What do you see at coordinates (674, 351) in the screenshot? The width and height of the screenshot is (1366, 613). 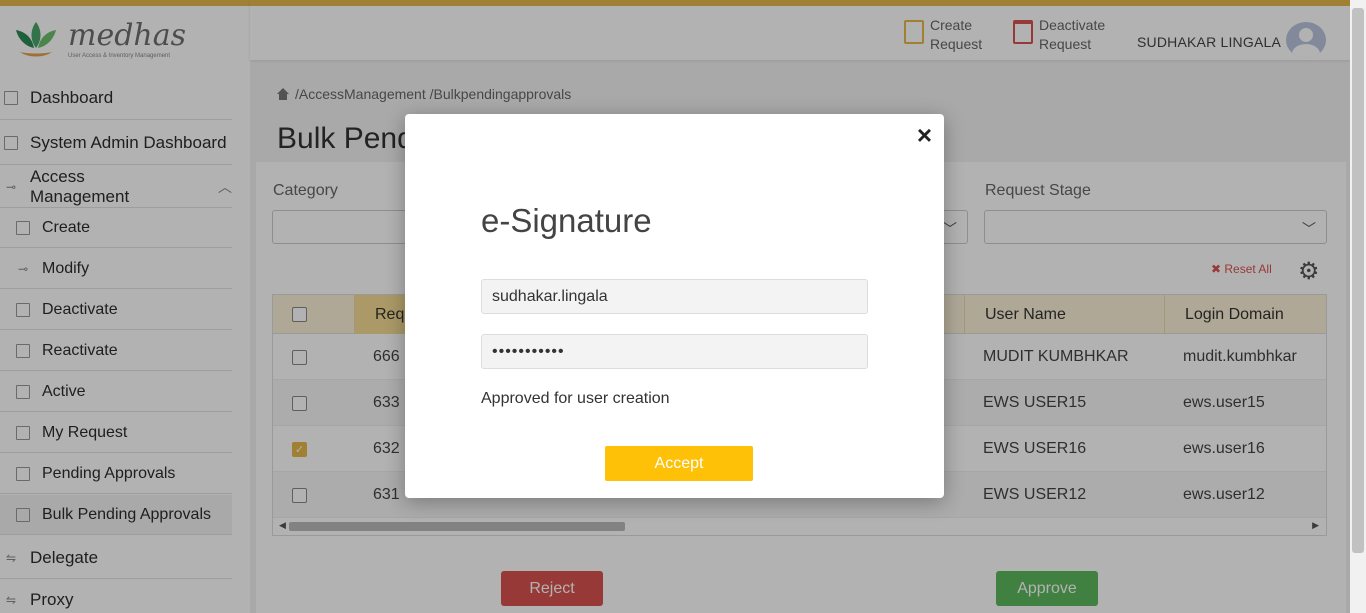 I see `password-field: •••••••••••` at bounding box center [674, 351].